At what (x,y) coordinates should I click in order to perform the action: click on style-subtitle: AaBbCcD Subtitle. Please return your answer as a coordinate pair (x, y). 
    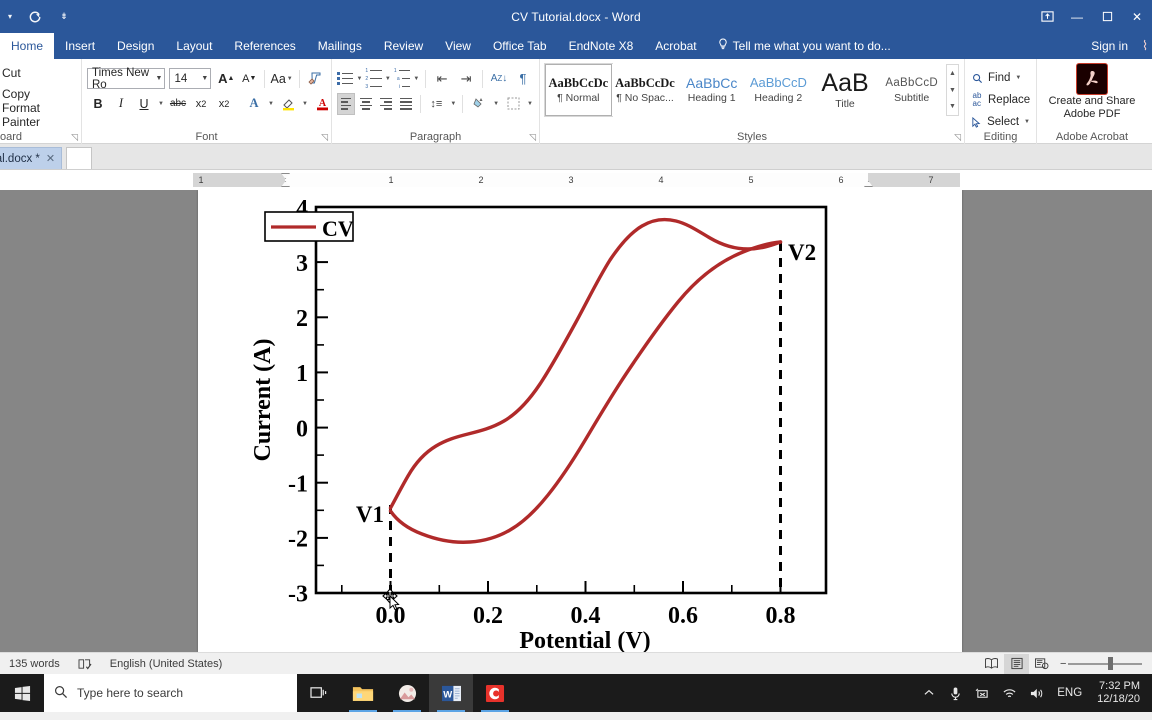
    Looking at the image, I should click on (912, 90).